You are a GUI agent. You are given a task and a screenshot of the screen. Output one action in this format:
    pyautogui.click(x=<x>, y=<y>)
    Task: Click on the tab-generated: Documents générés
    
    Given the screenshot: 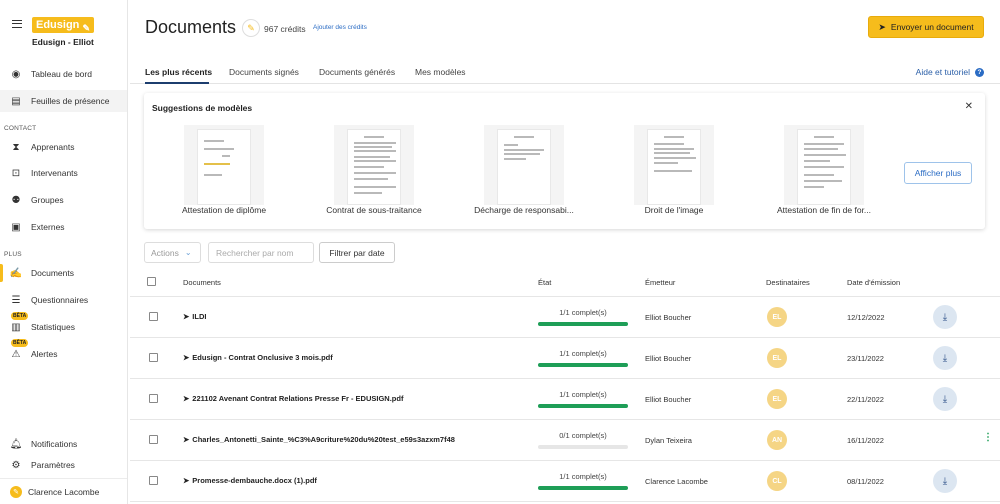 What is the action you would take?
    pyautogui.click(x=357, y=72)
    